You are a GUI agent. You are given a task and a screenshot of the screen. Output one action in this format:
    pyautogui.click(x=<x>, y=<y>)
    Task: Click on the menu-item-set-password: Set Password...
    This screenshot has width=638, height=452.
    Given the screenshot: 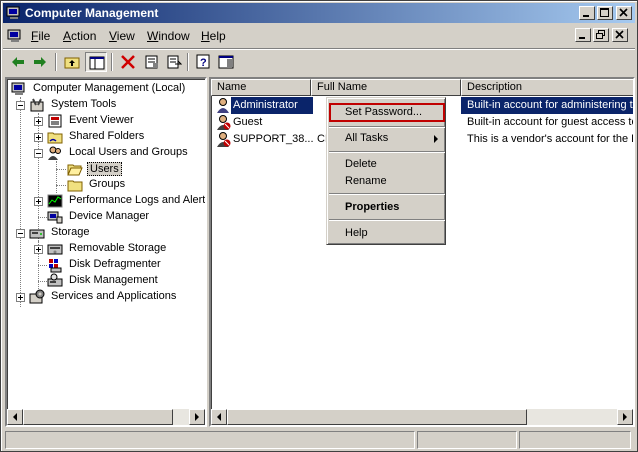 What is the action you would take?
    pyautogui.click(x=387, y=112)
    